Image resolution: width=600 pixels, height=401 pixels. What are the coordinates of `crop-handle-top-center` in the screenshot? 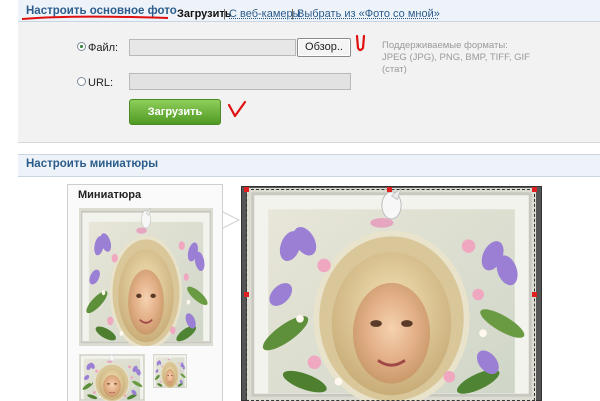 It's located at (389, 189).